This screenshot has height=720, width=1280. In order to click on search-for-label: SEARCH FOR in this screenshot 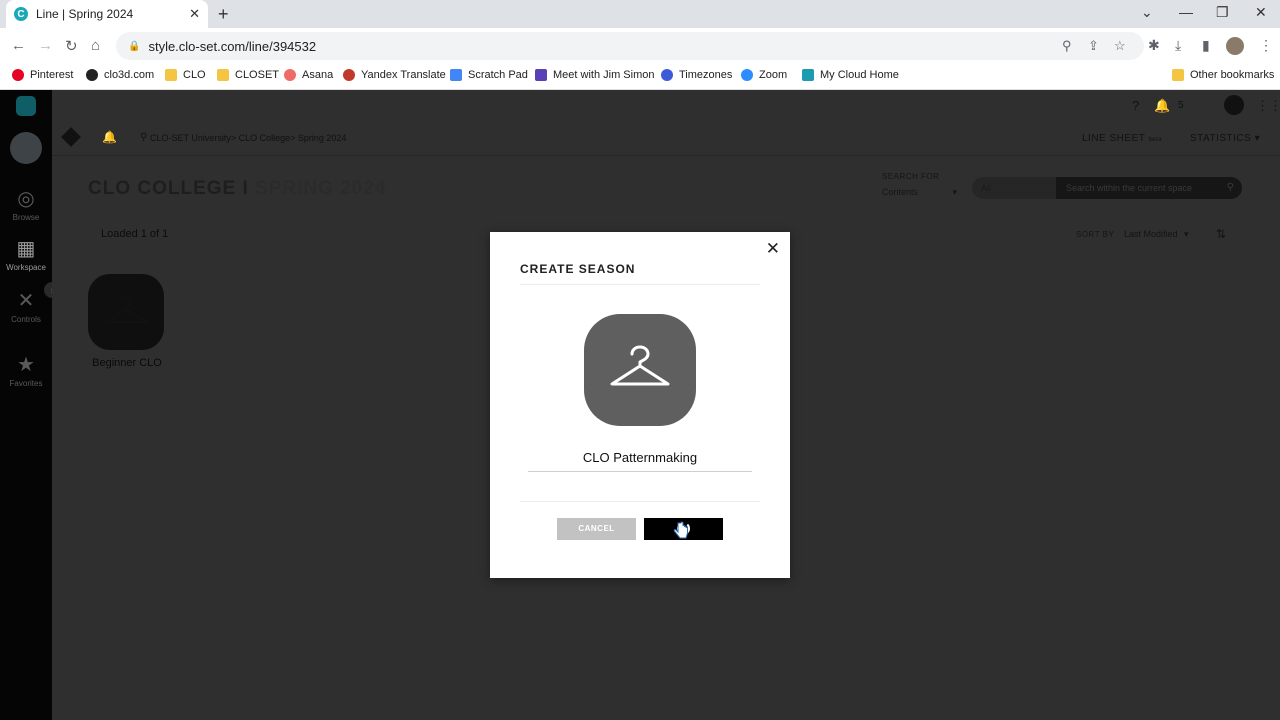, I will do `click(911, 176)`.